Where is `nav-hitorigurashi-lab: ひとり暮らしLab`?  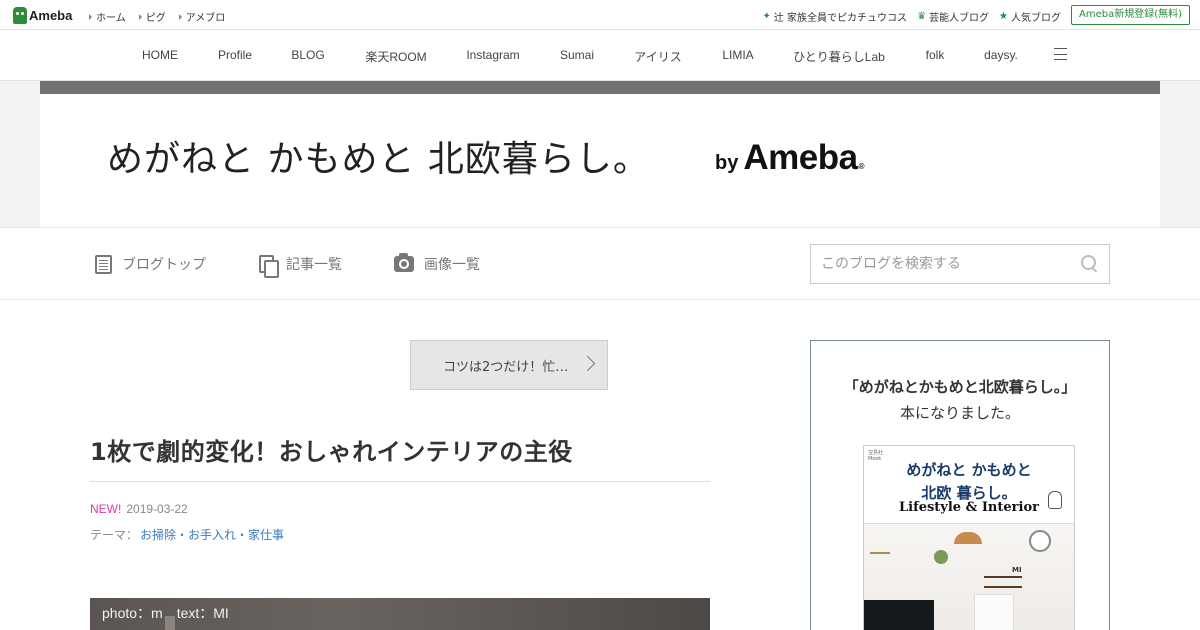 nav-hitorigurashi-lab: ひとり暮らしLab is located at coordinates (839, 56).